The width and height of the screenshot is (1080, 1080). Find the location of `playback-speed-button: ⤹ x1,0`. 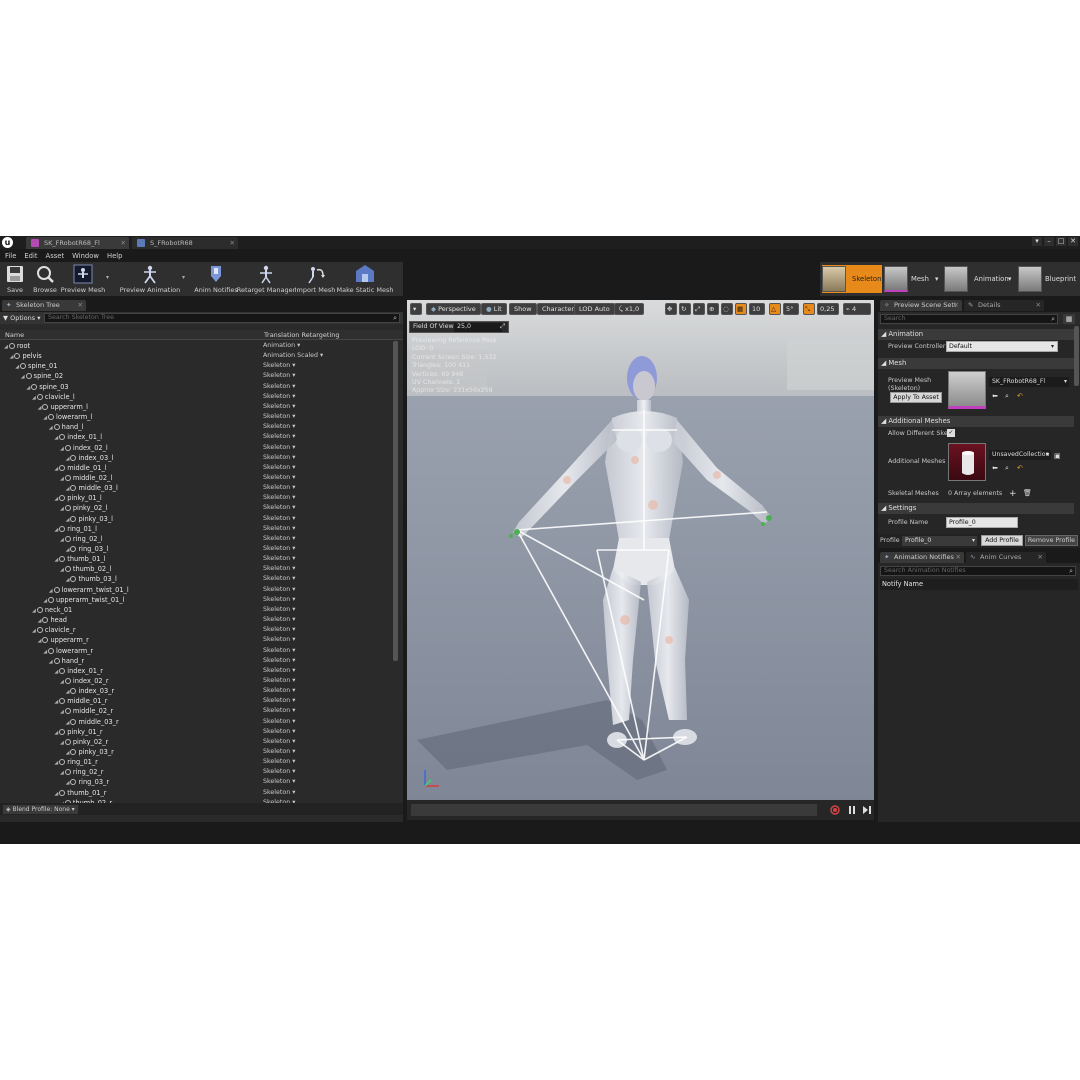

playback-speed-button: ⤹ x1,0 is located at coordinates (629, 309).